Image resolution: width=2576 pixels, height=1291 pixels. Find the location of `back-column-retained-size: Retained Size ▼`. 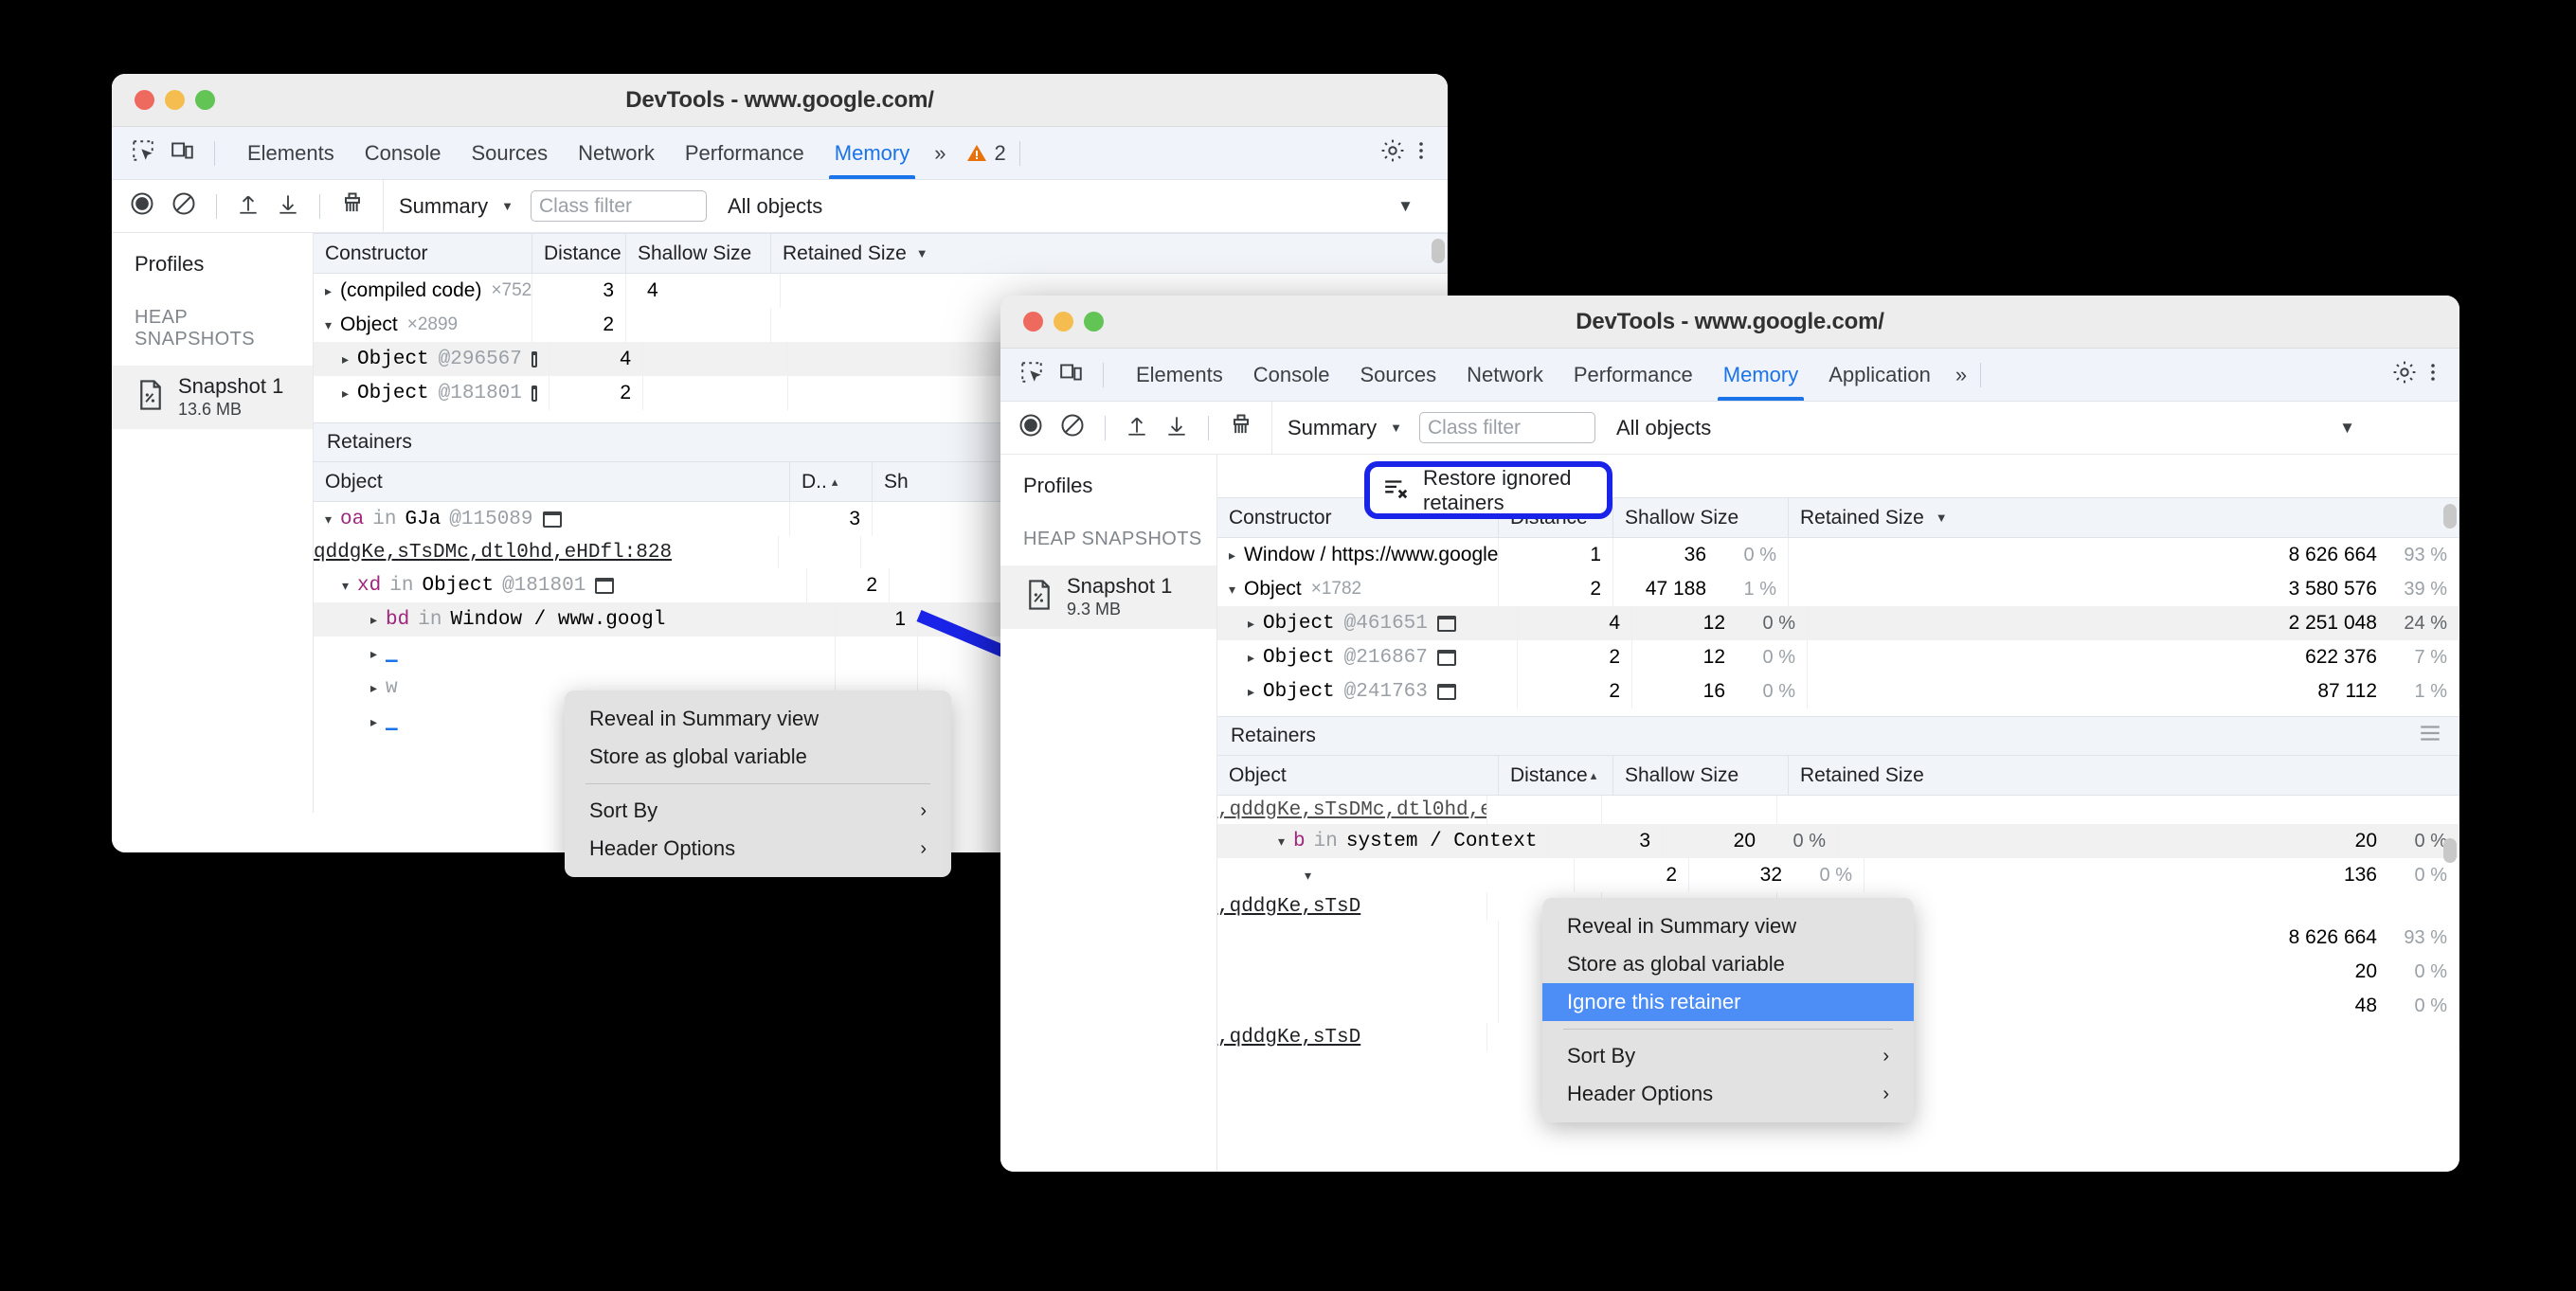

back-column-retained-size: Retained Size ▼ is located at coordinates (1109, 253).